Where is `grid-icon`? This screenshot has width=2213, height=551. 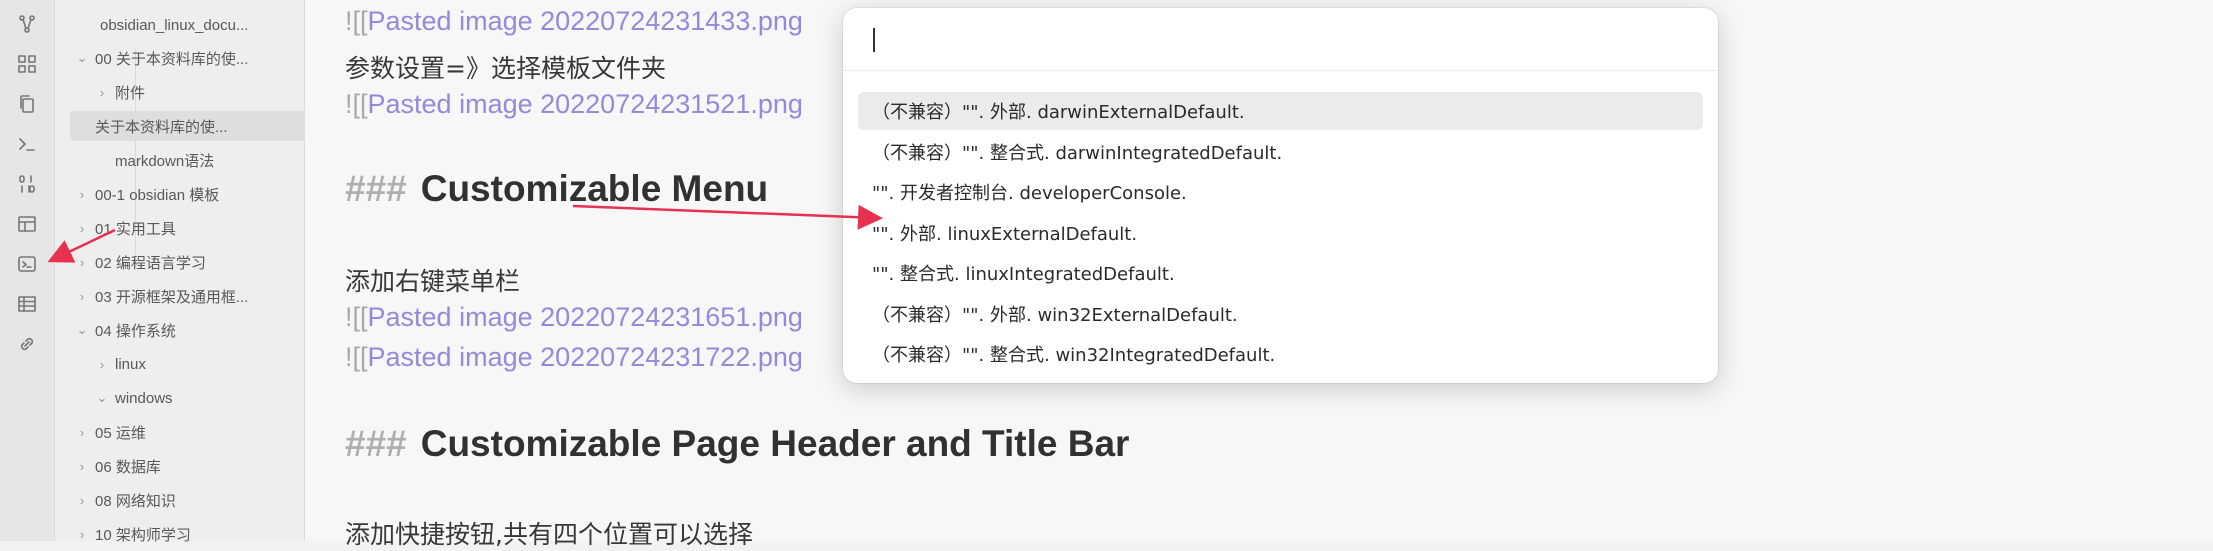 grid-icon is located at coordinates (27, 64).